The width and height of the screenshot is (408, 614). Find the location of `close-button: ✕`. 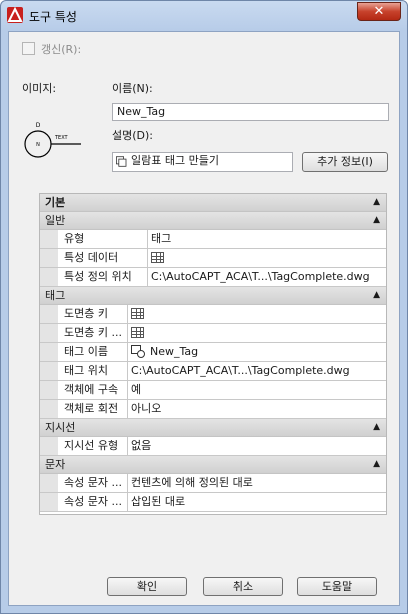

close-button: ✕ is located at coordinates (379, 11).